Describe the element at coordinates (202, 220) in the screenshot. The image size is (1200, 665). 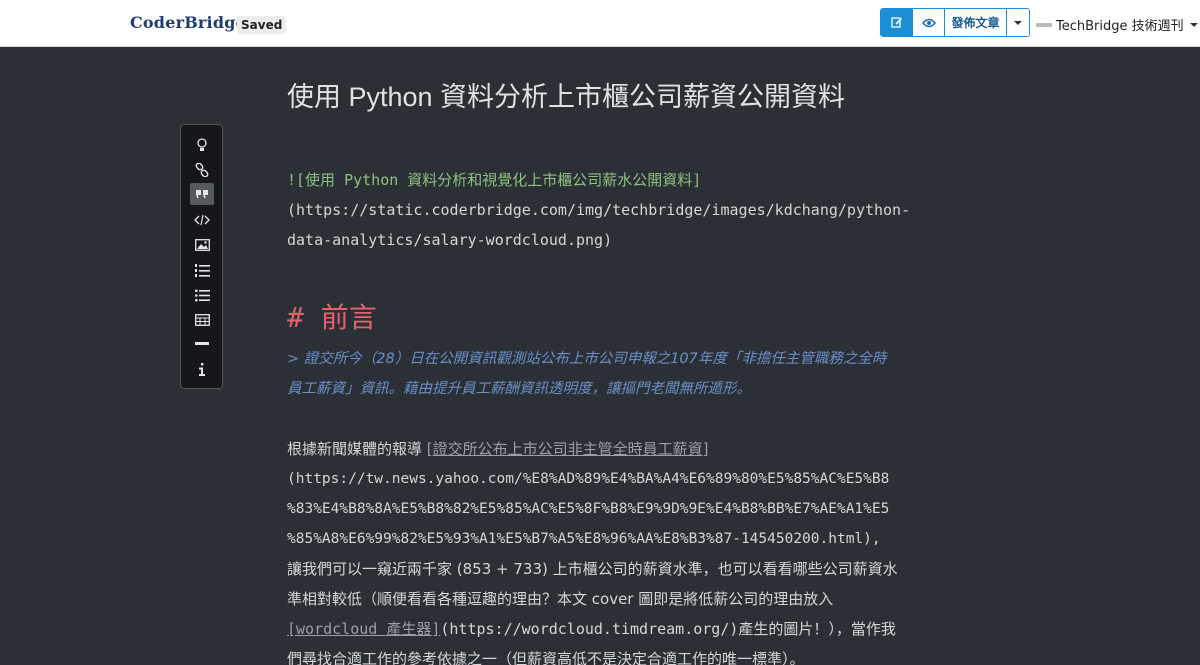
I see `code-icon` at that location.